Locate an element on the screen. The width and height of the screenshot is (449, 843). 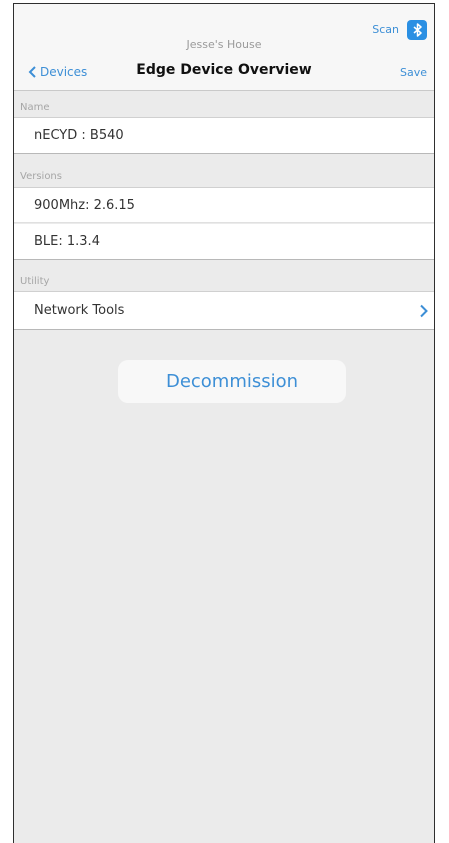
scan-button: Scan is located at coordinates (385, 29).